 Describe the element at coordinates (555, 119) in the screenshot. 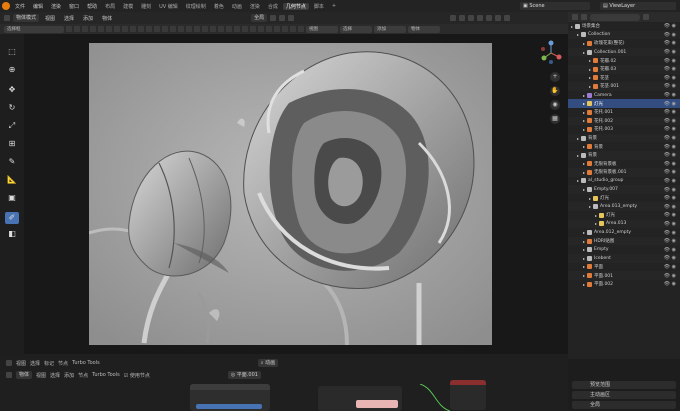

I see `perspective-grid-icon: ▦` at that location.